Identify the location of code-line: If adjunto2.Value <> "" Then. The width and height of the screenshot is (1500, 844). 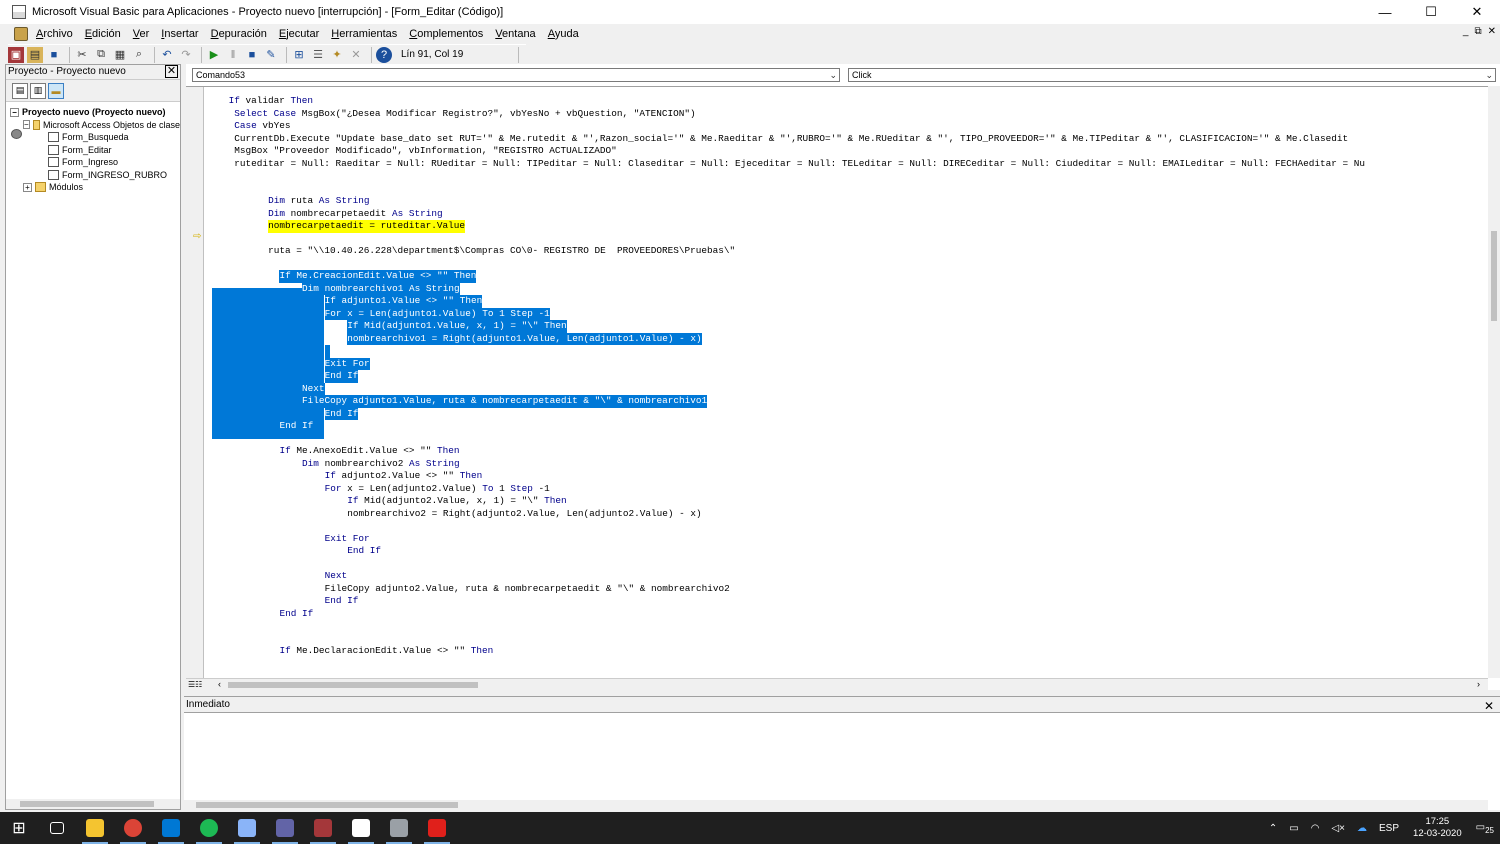
(404, 476).